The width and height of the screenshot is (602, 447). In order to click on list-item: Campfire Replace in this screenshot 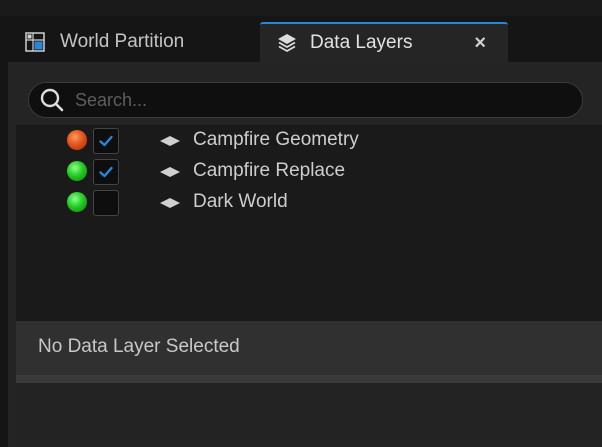, I will do `click(309, 171)`.